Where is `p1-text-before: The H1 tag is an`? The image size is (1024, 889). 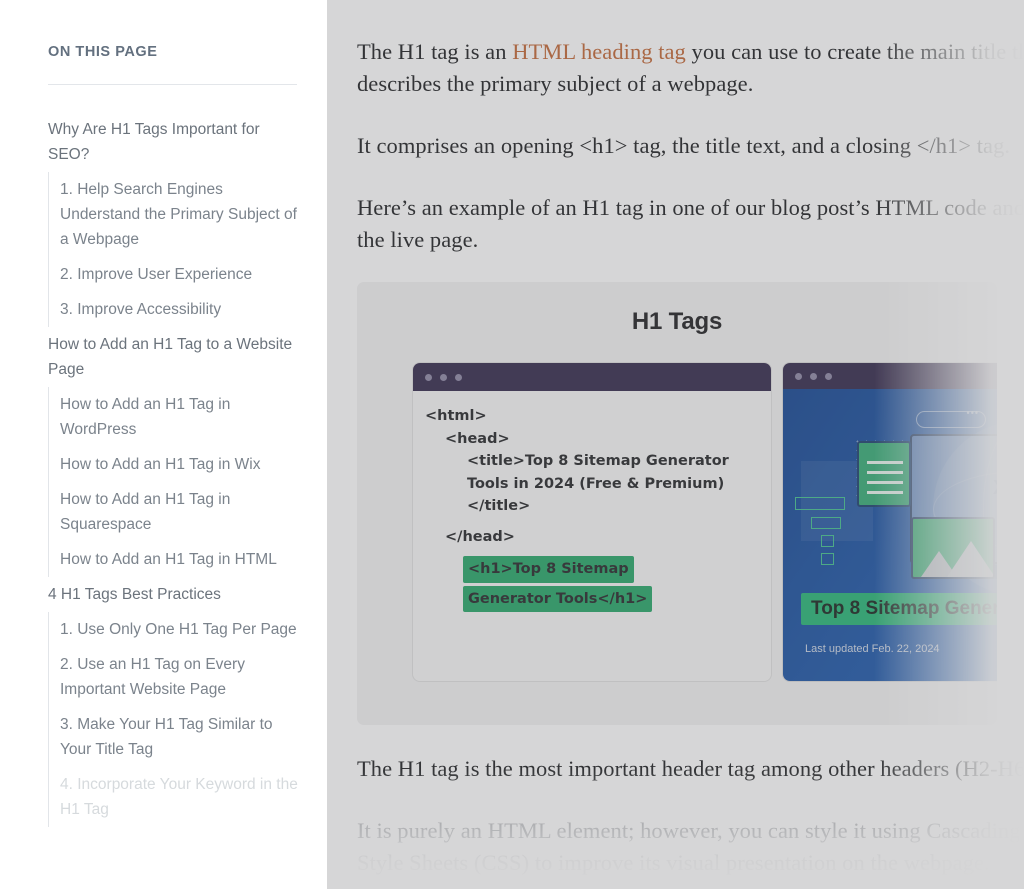
p1-text-before: The H1 tag is an is located at coordinates (435, 51).